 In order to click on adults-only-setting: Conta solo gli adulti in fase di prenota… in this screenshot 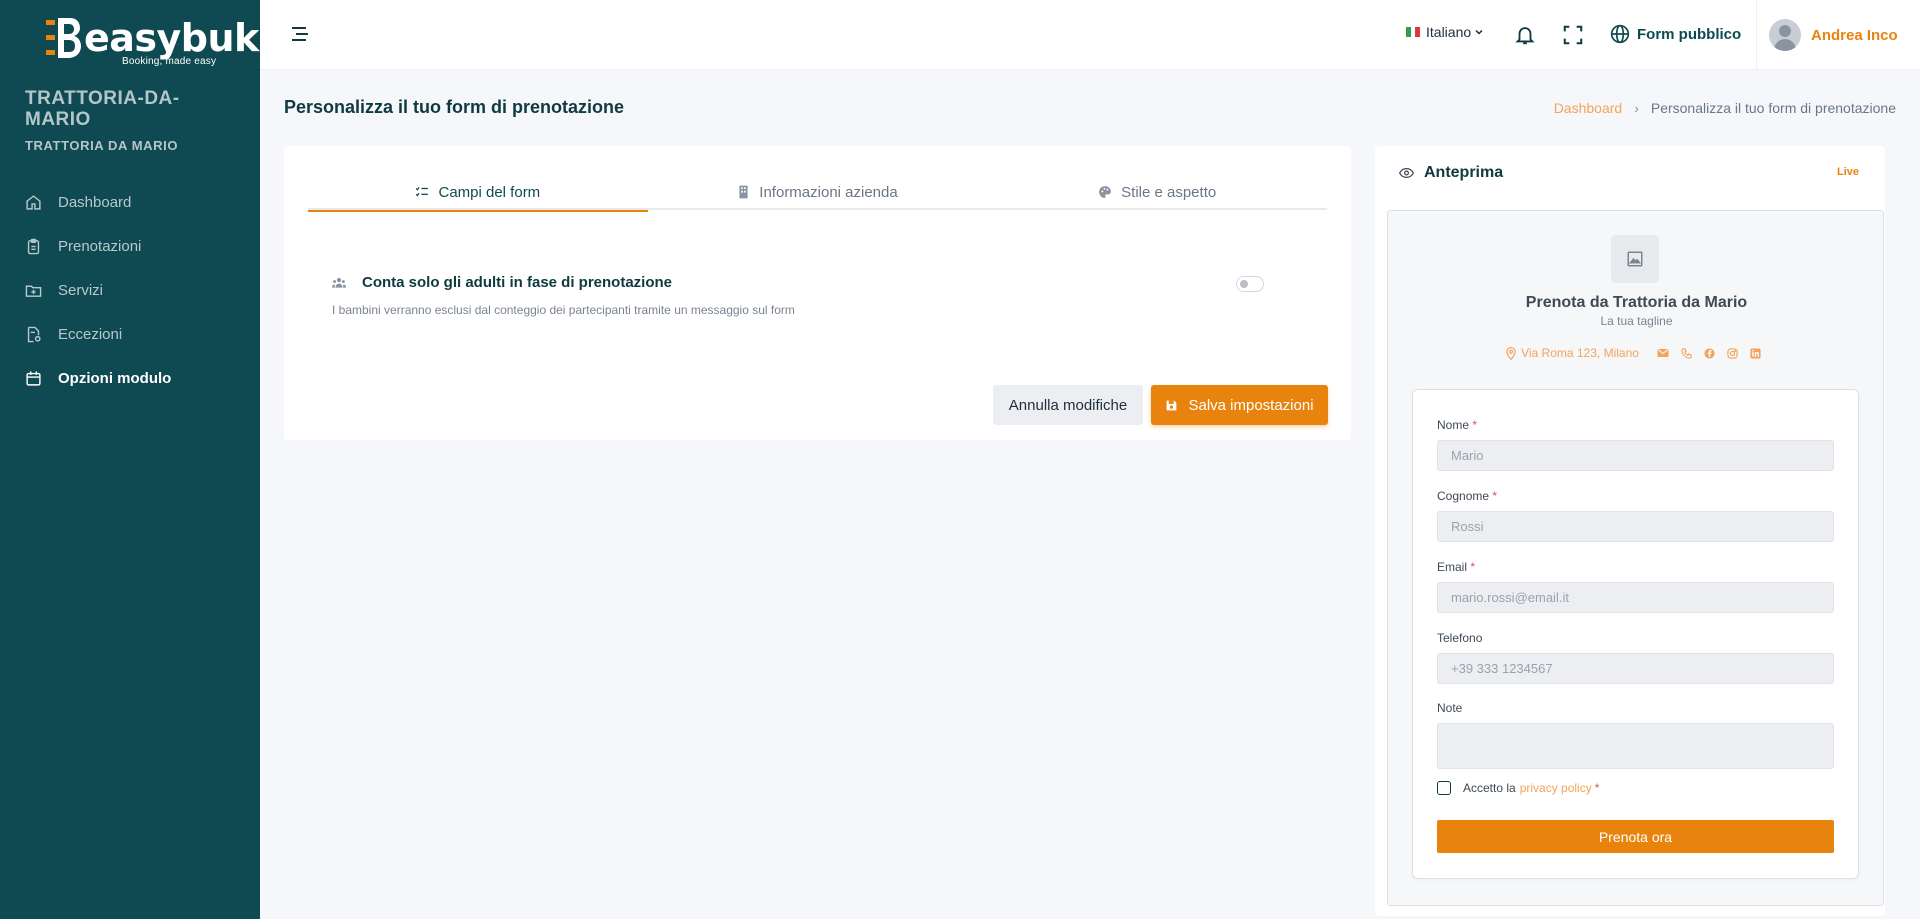, I will do `click(817, 295)`.